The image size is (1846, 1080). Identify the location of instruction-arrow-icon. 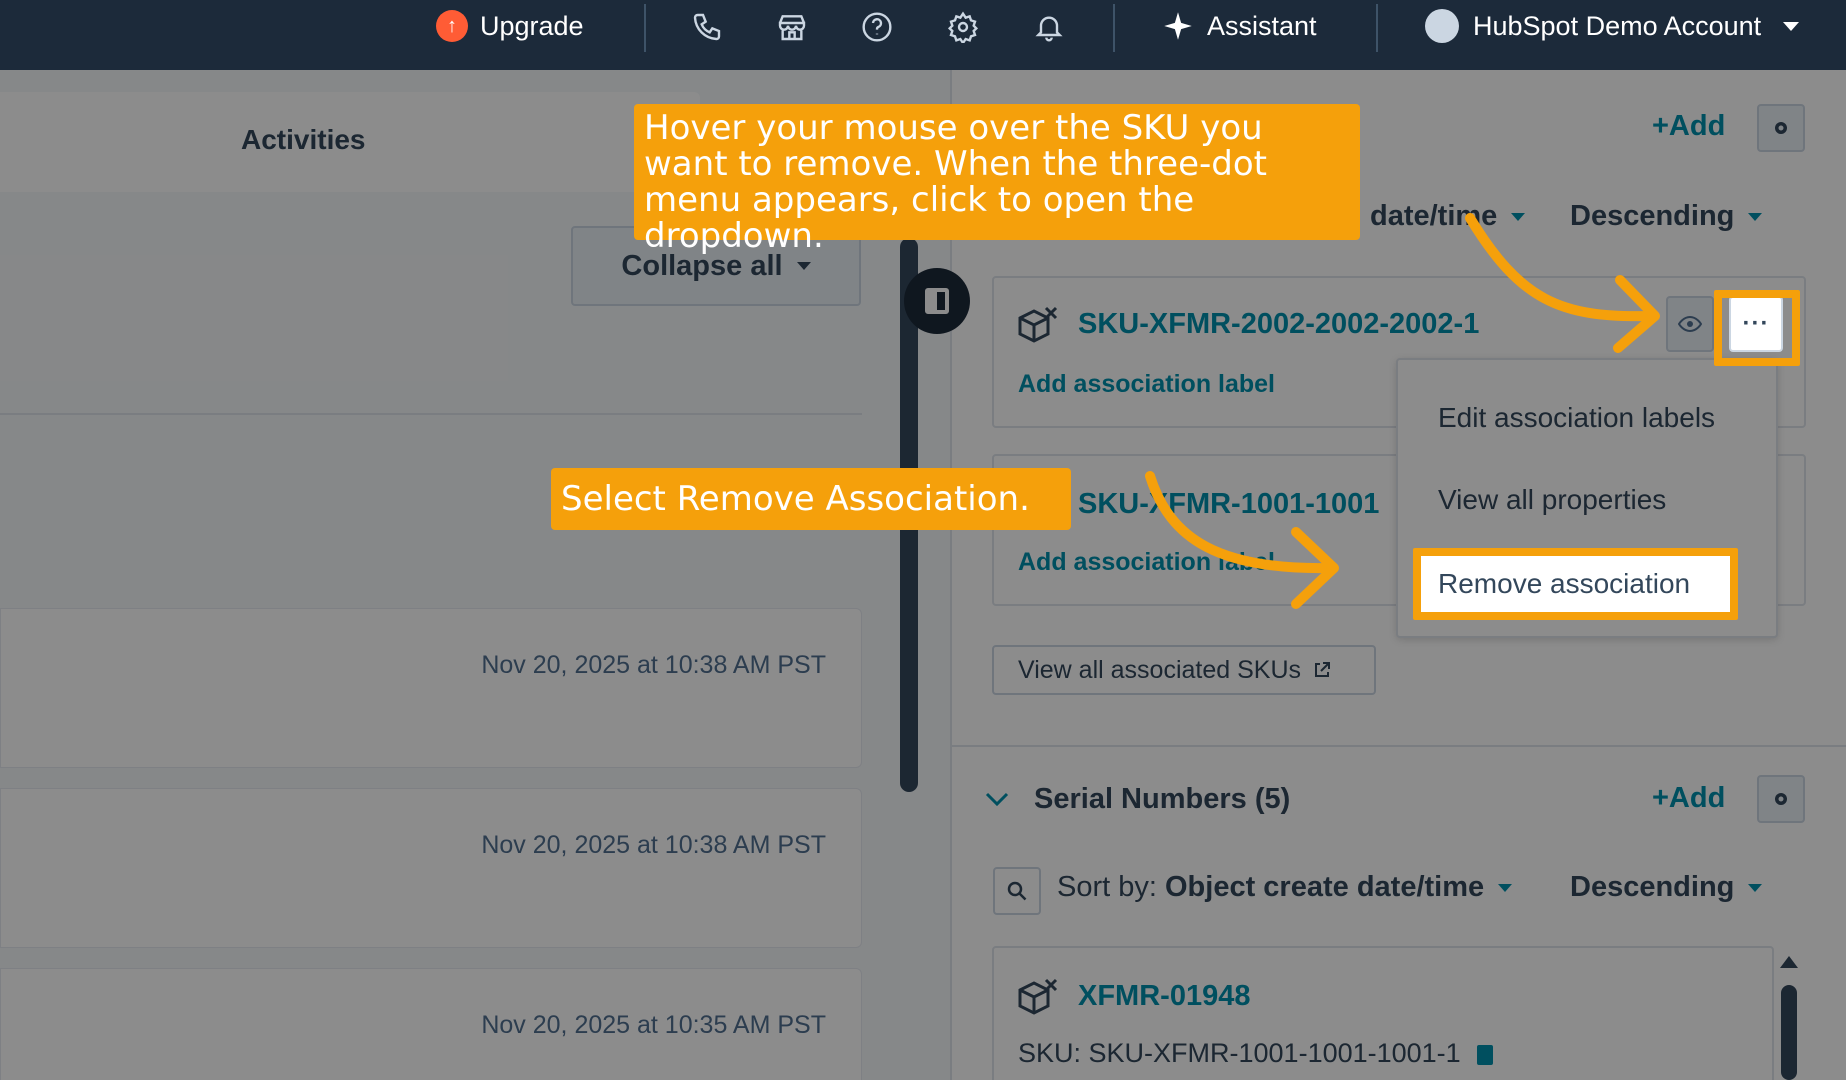
(1402, 411).